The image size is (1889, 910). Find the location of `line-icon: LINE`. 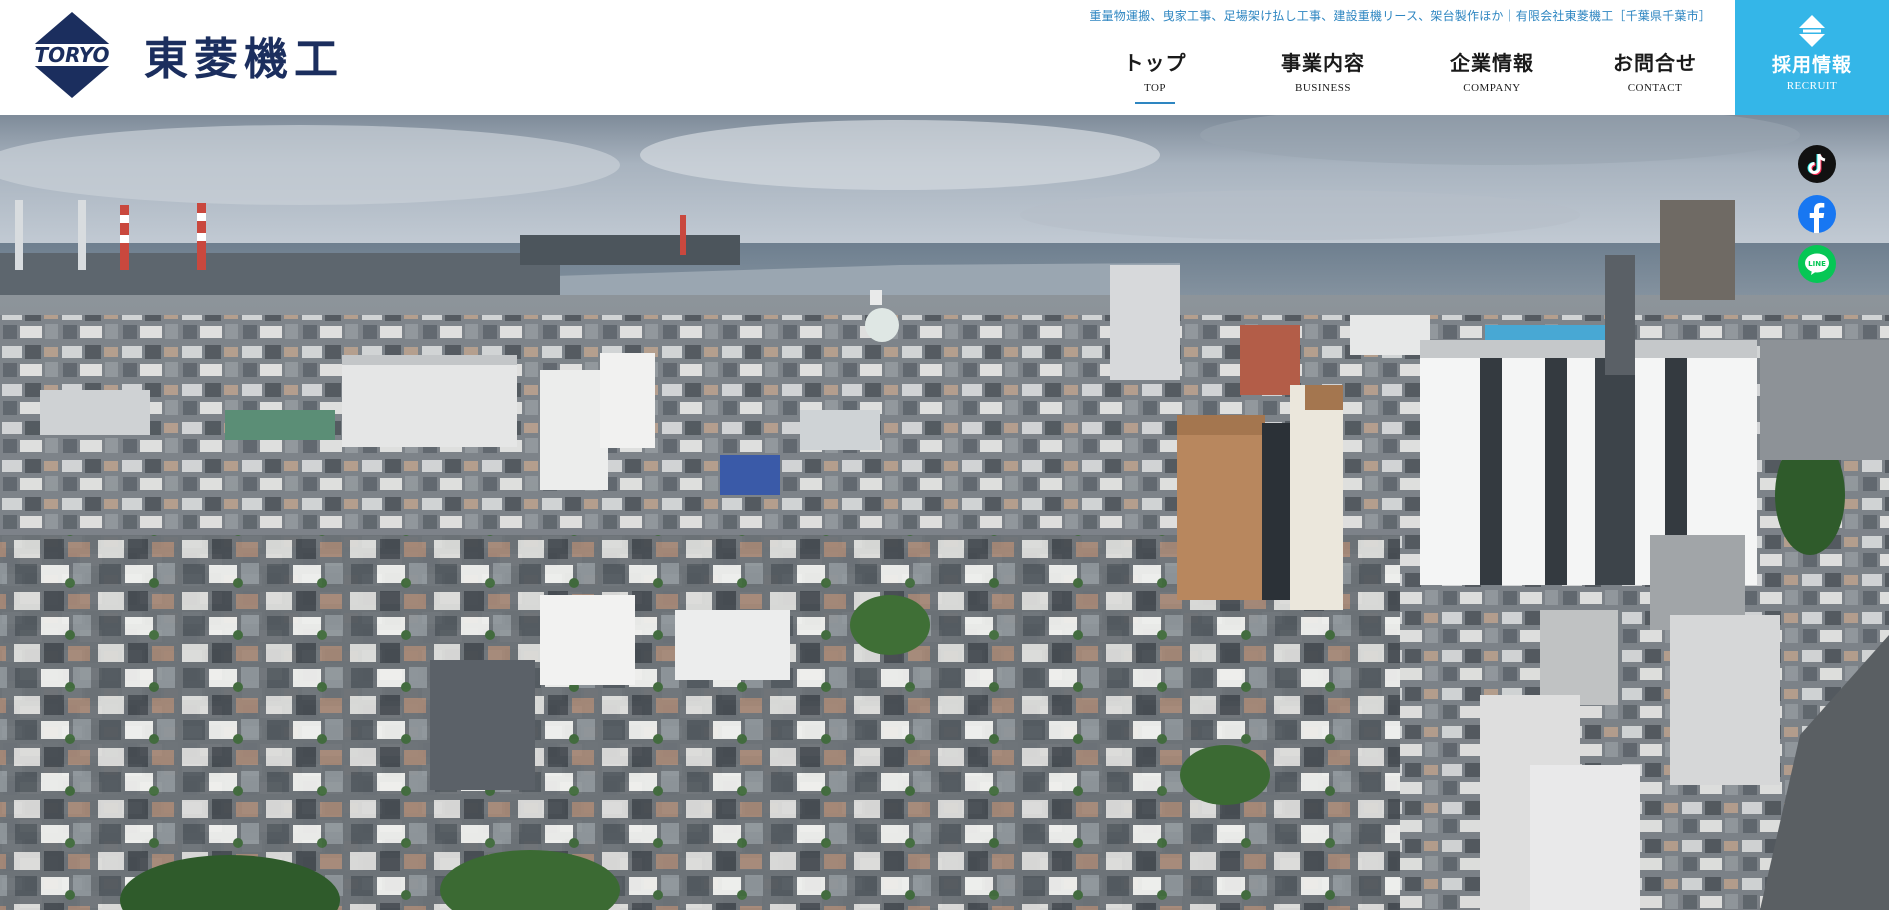

line-icon: LINE is located at coordinates (1817, 264).